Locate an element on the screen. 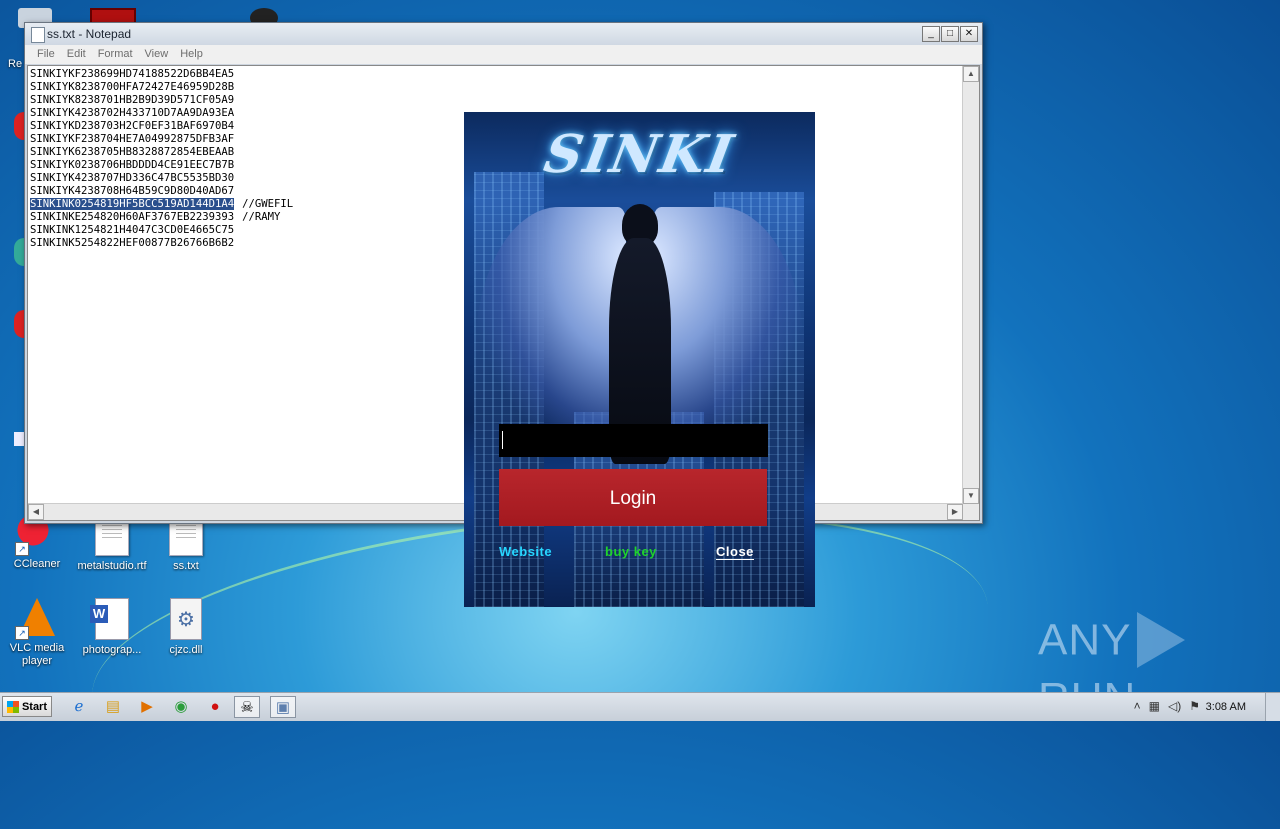 This screenshot has height=829, width=1280. key-text: SINKIYKF238699HD74188522D6BB4EA5 is located at coordinates (132, 74).